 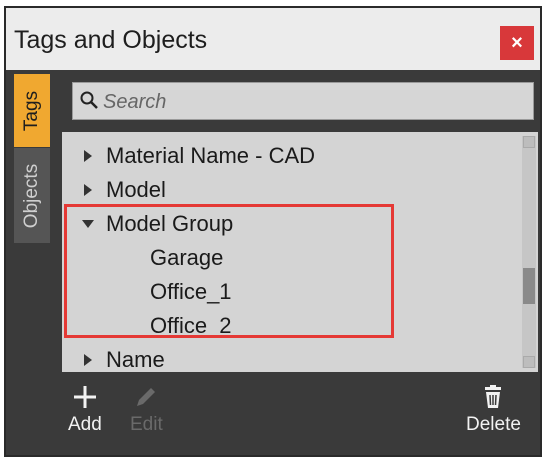 What do you see at coordinates (273, 39) in the screenshot?
I see `title-bar: Tags and Objects ×` at bounding box center [273, 39].